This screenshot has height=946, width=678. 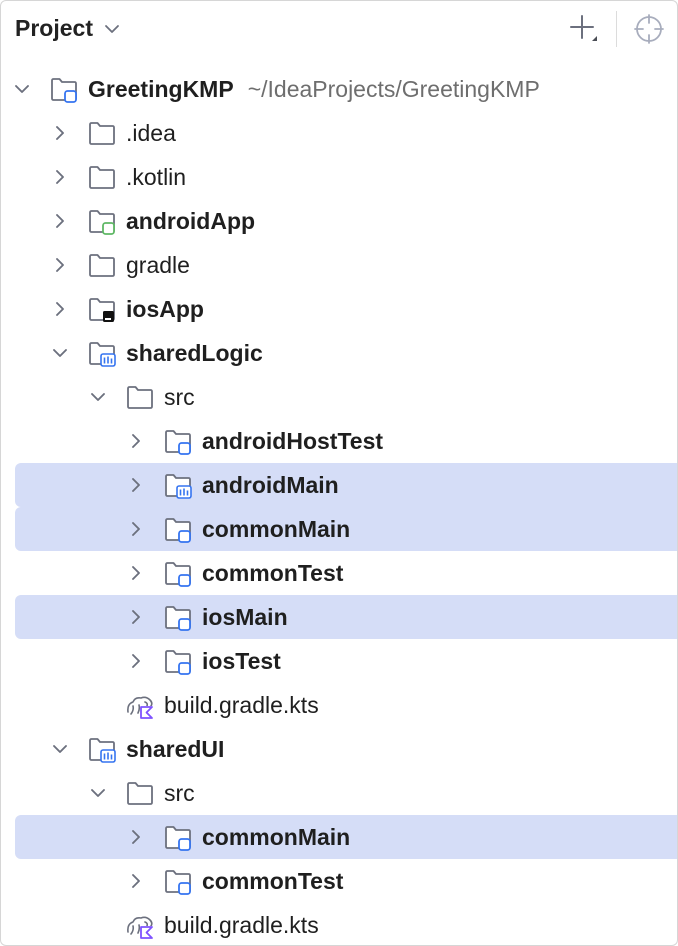 I want to click on node-label: commonMain, so click(x=276, y=837).